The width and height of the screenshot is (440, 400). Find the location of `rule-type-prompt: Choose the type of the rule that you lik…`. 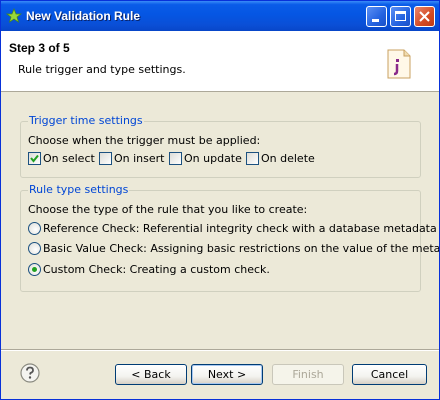

rule-type-prompt: Choose the type of the rule that you lik… is located at coordinates (168, 209).